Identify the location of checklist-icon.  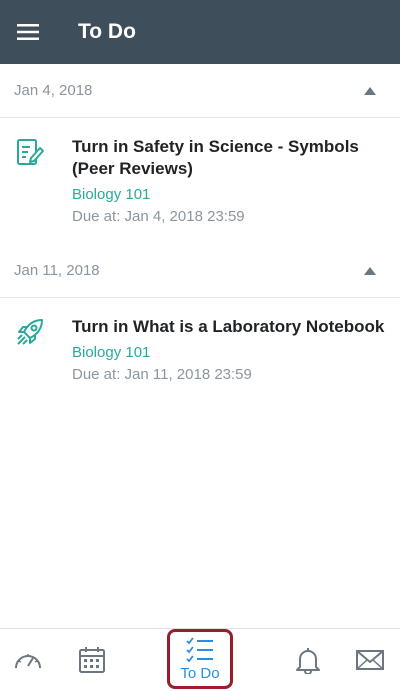
(199, 649).